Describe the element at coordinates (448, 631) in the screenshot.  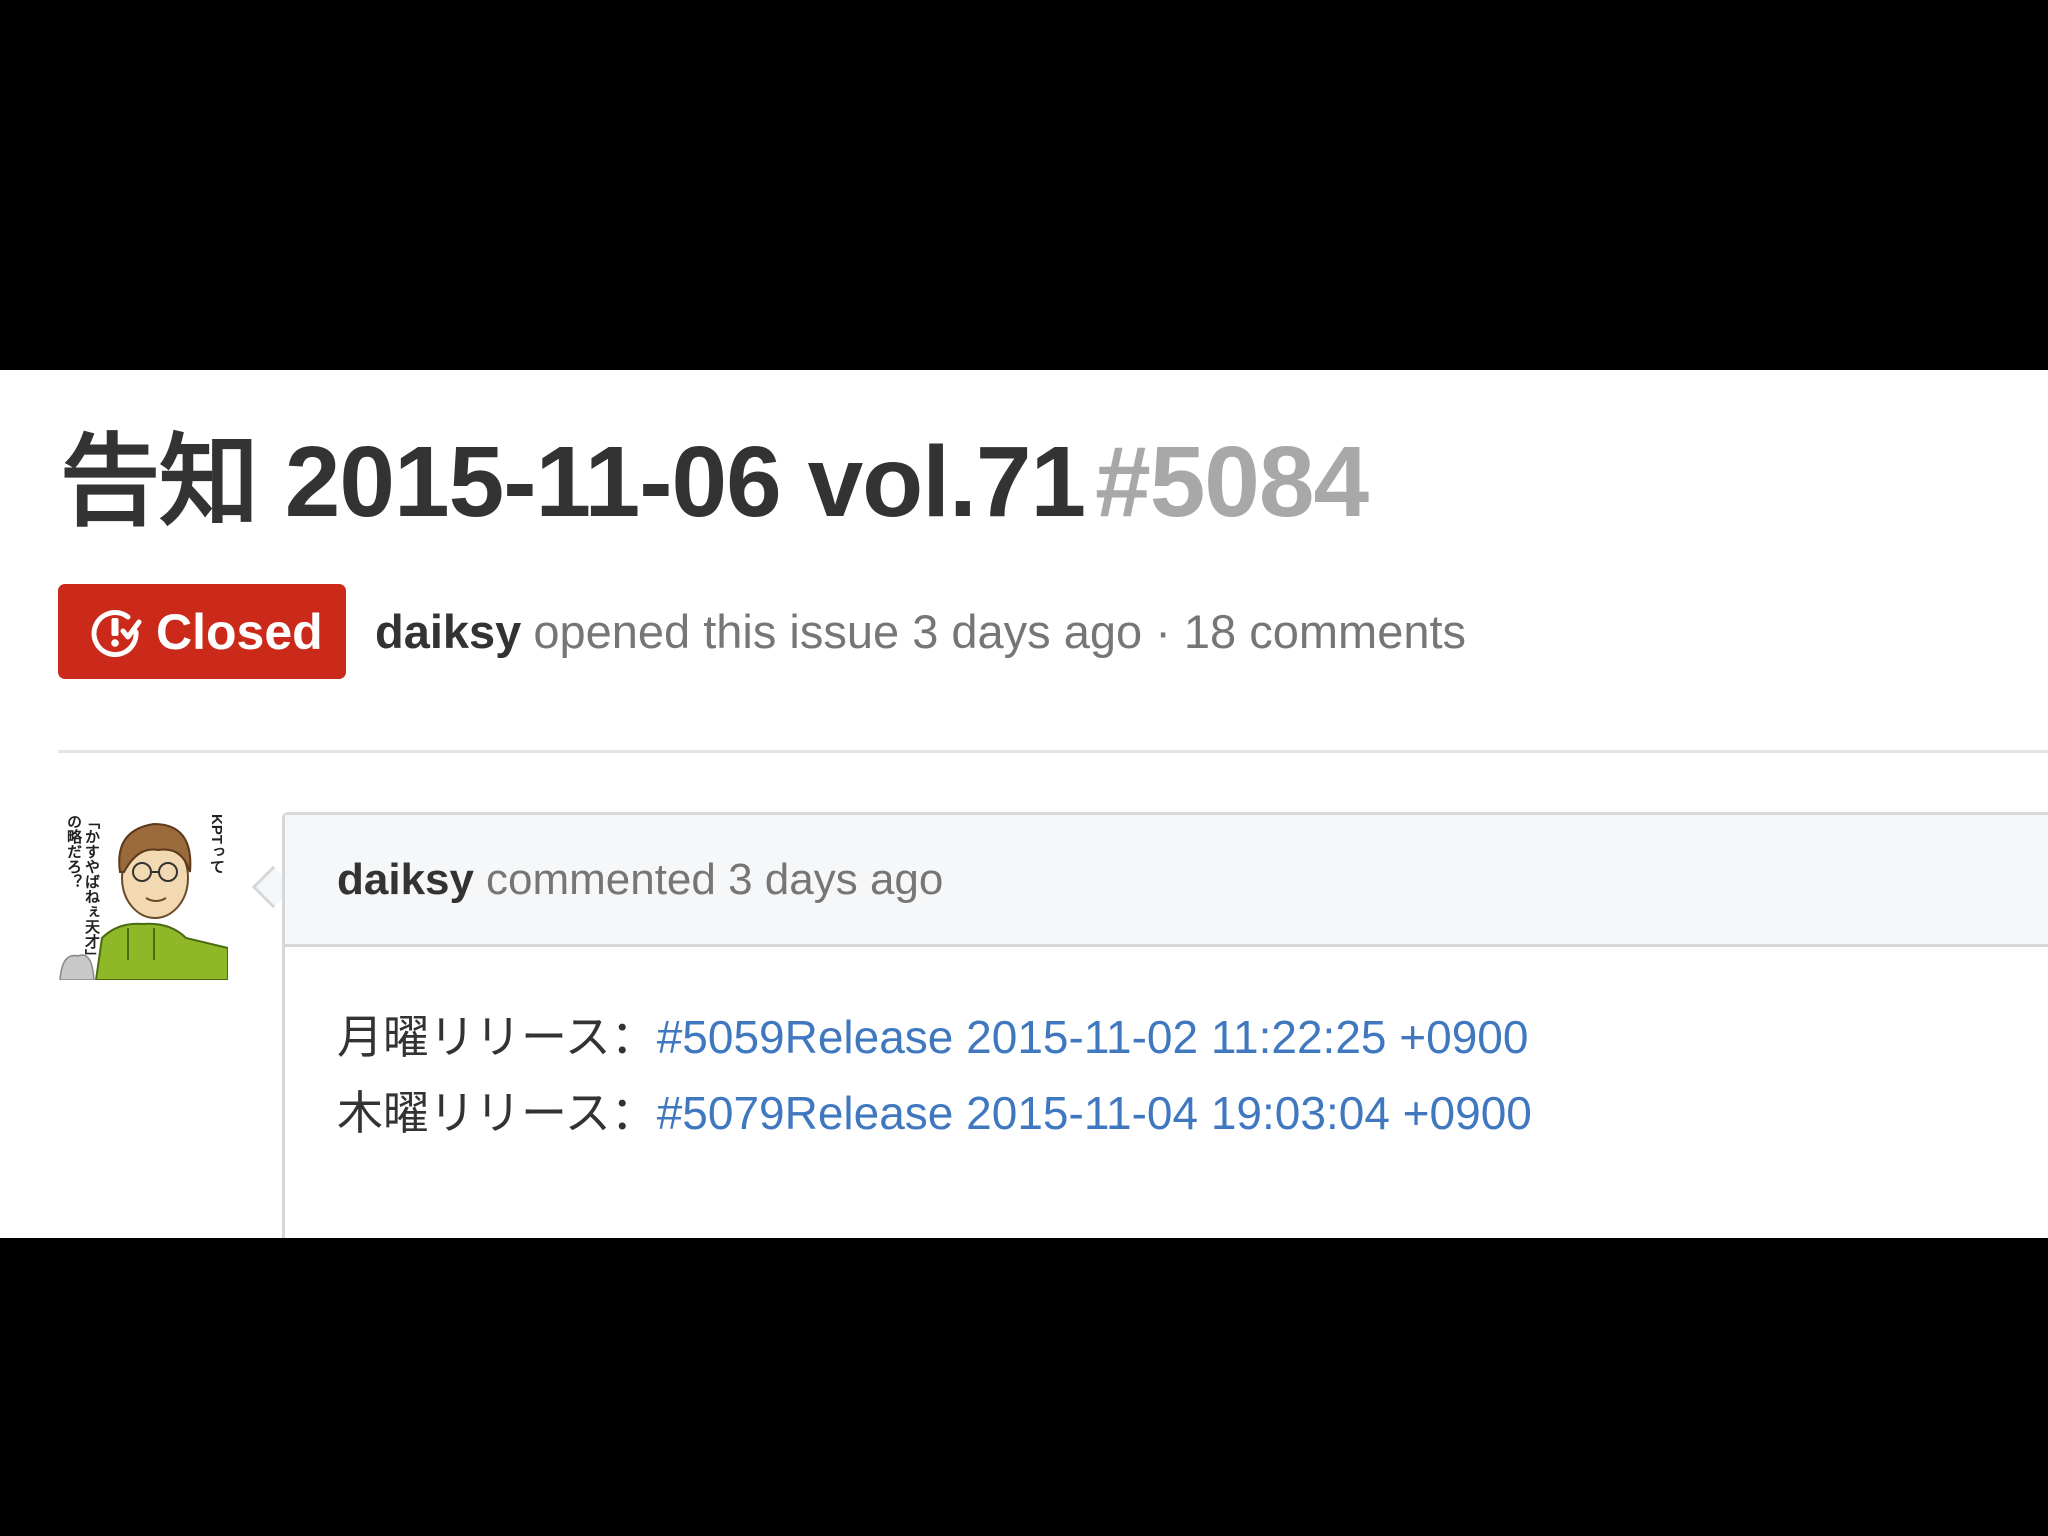
I see `issue-author-link: daiksy` at that location.